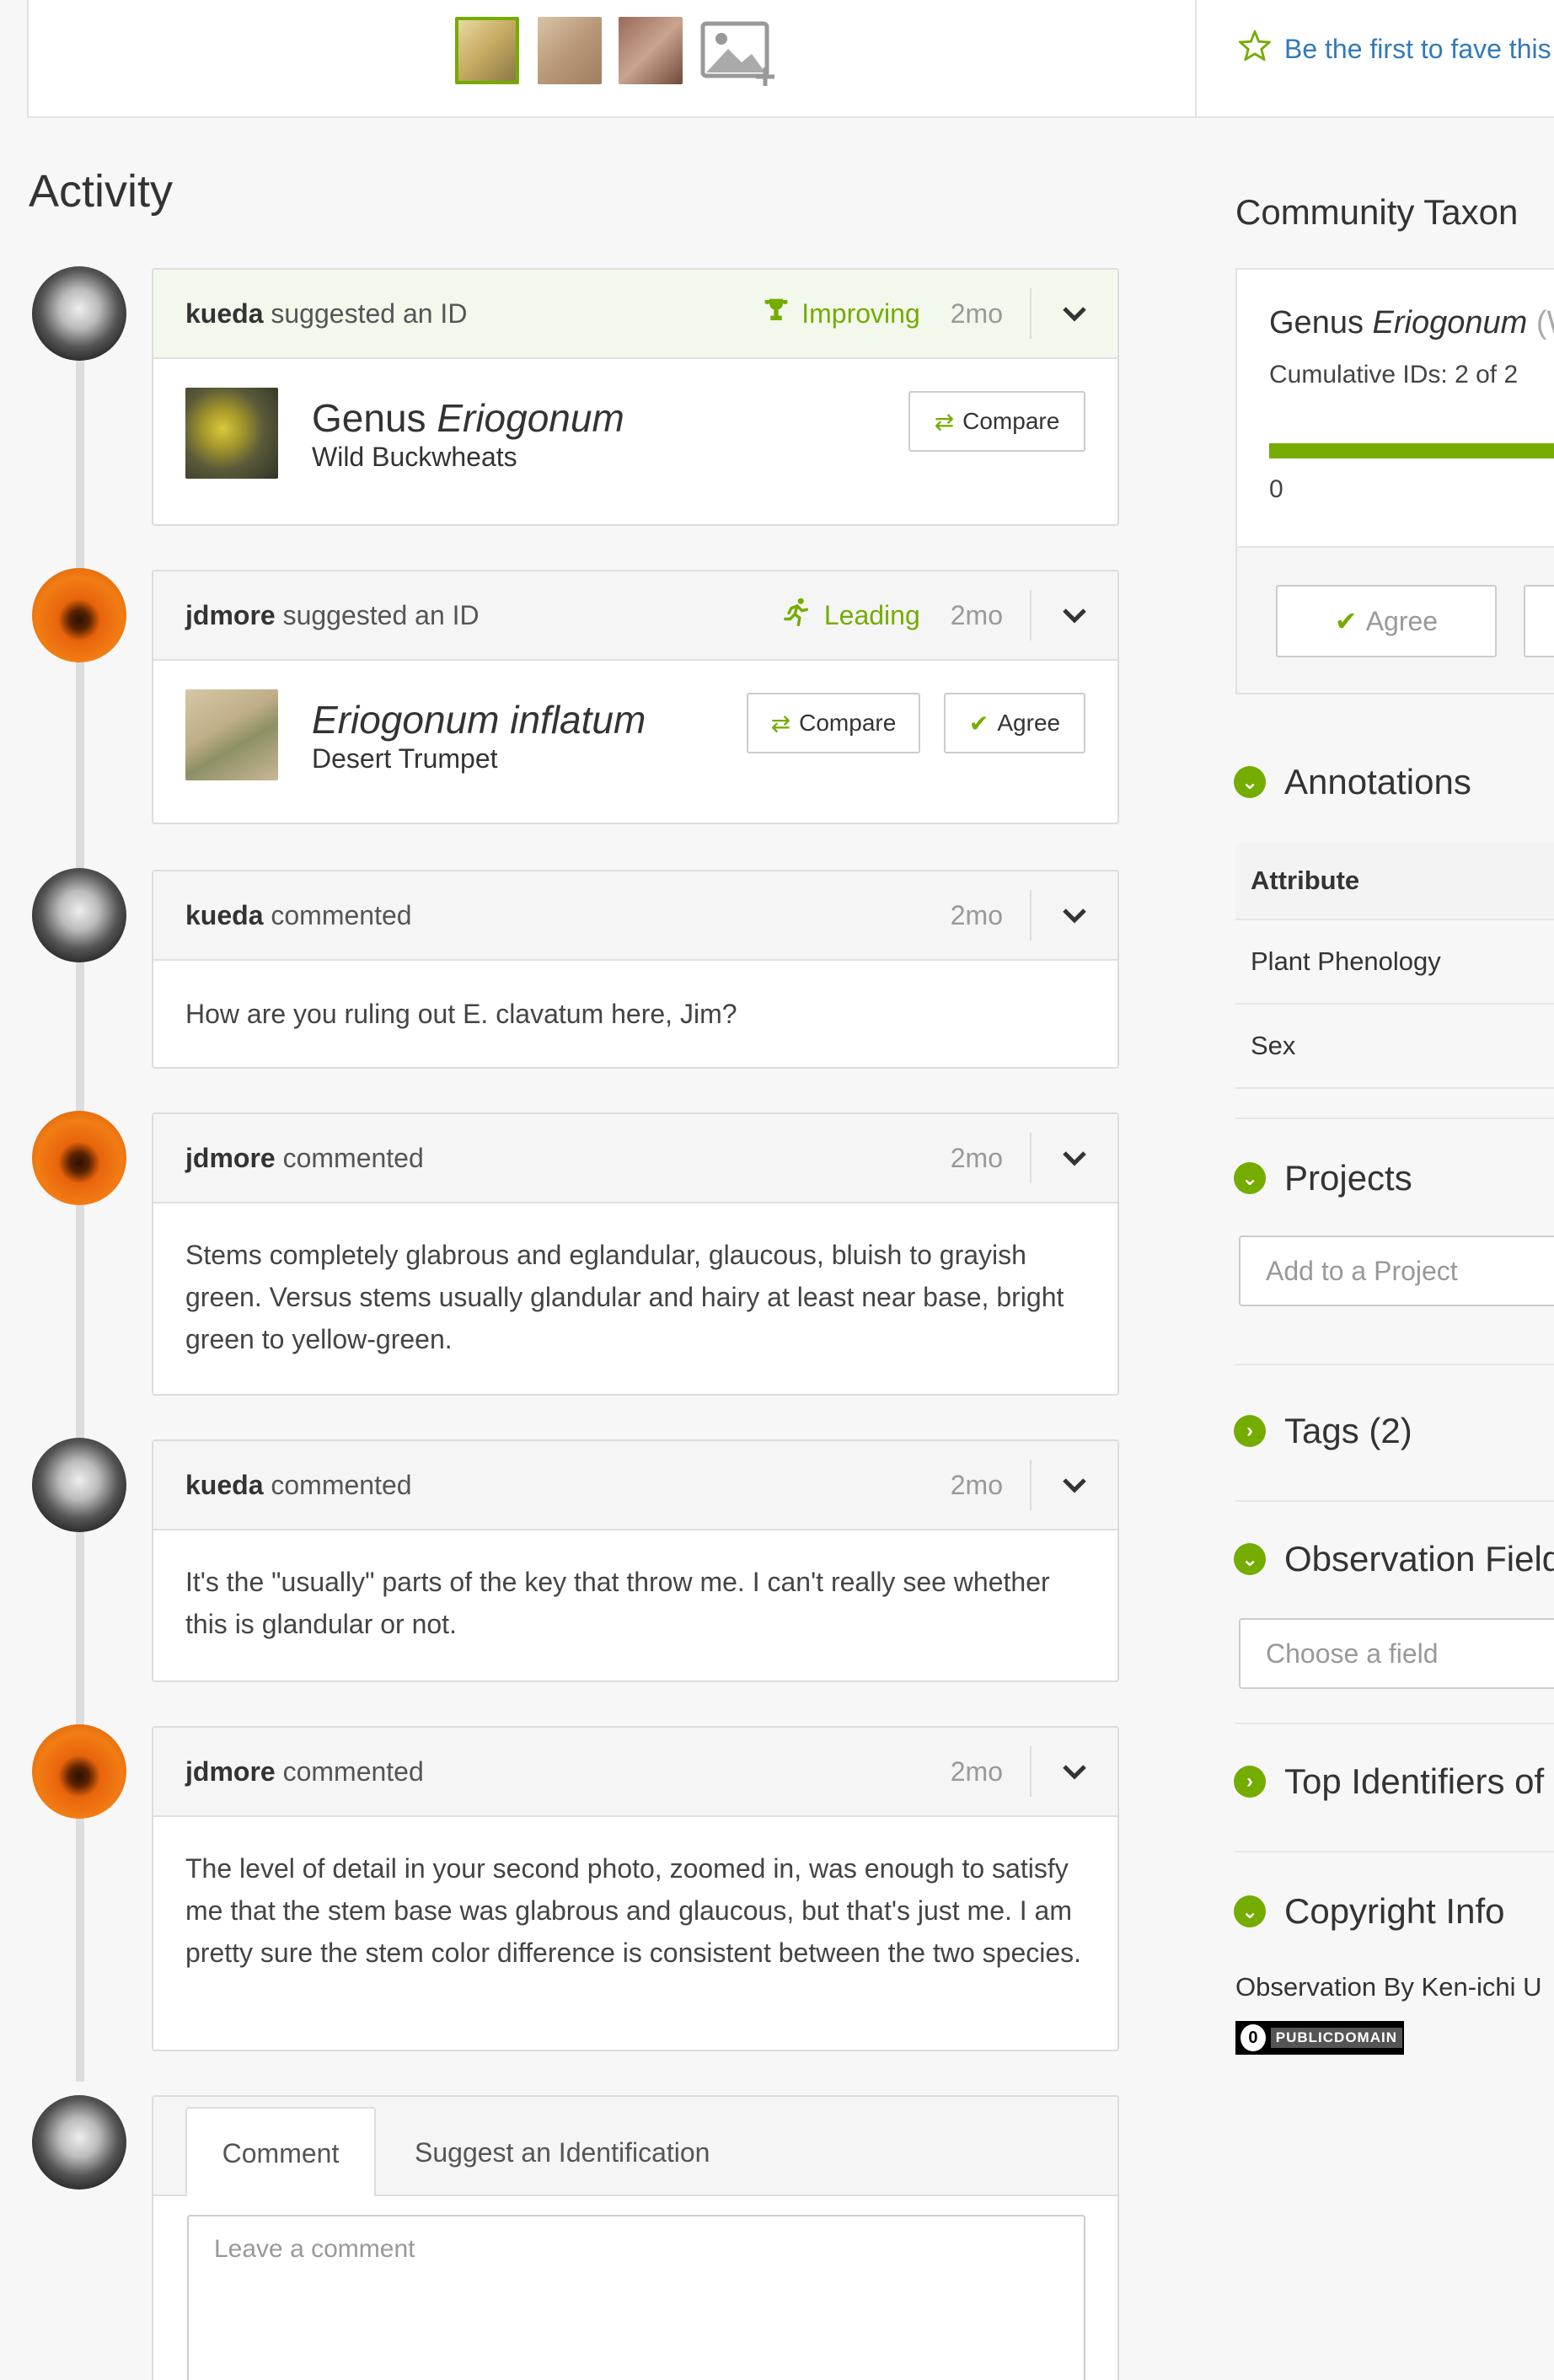  Describe the element at coordinates (562, 2152) in the screenshot. I see `tab-suggest-identification: Suggest an Identification` at that location.